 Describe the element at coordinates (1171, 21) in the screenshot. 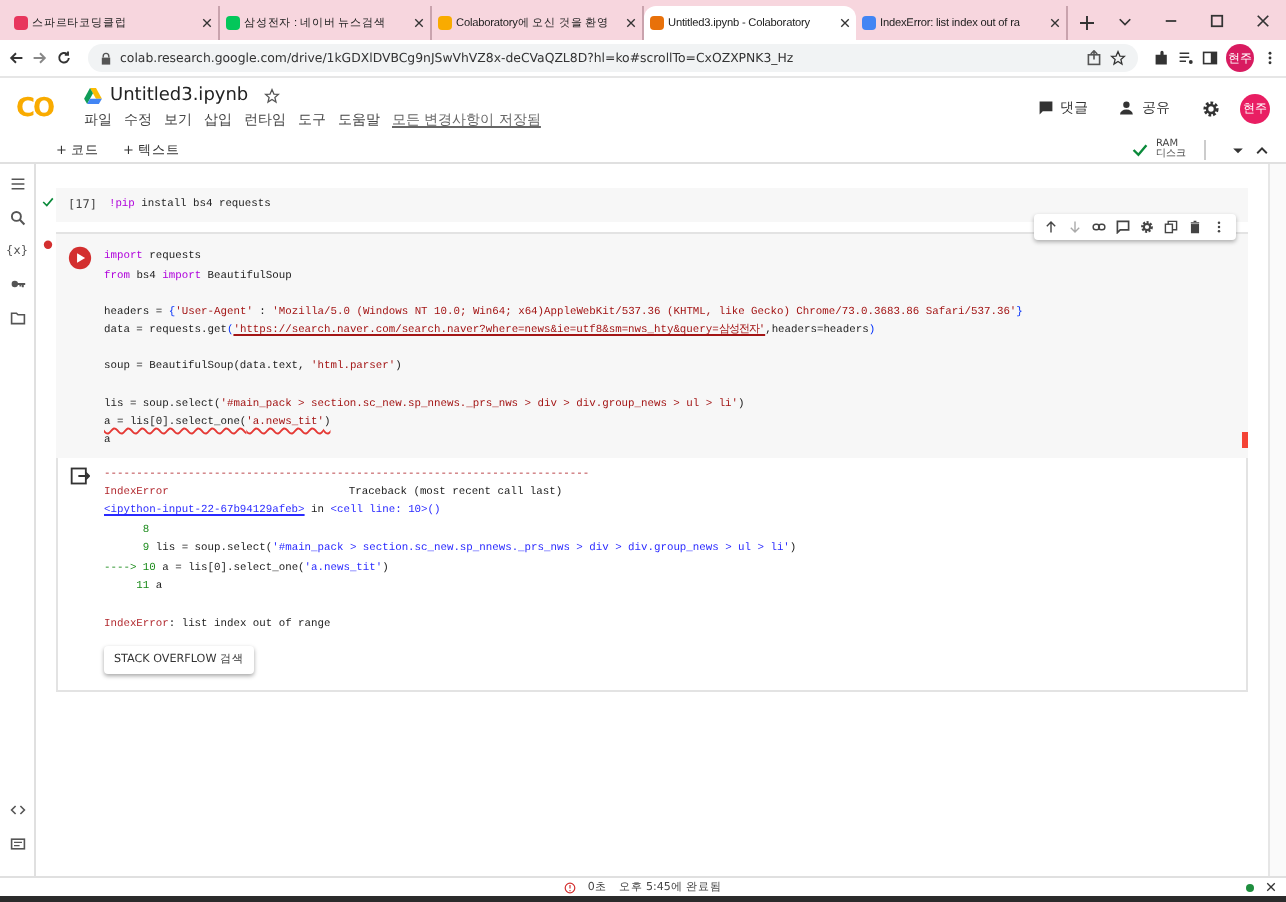

I see `minimize-icon` at that location.